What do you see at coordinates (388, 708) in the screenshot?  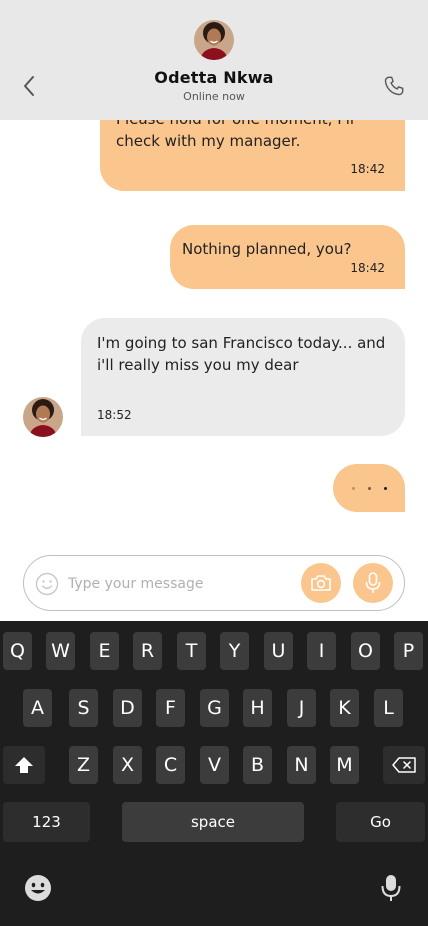 I see `key-l: L` at bounding box center [388, 708].